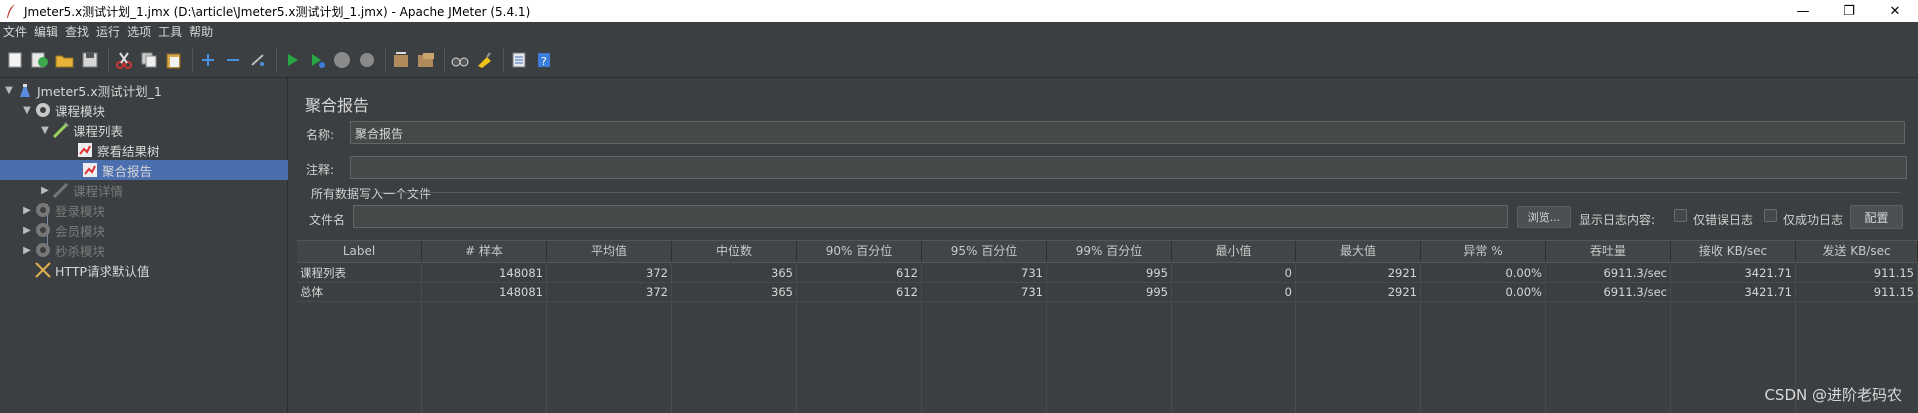 The image size is (1918, 413). Describe the element at coordinates (40, 60) in the screenshot. I see `templates-icon` at that location.